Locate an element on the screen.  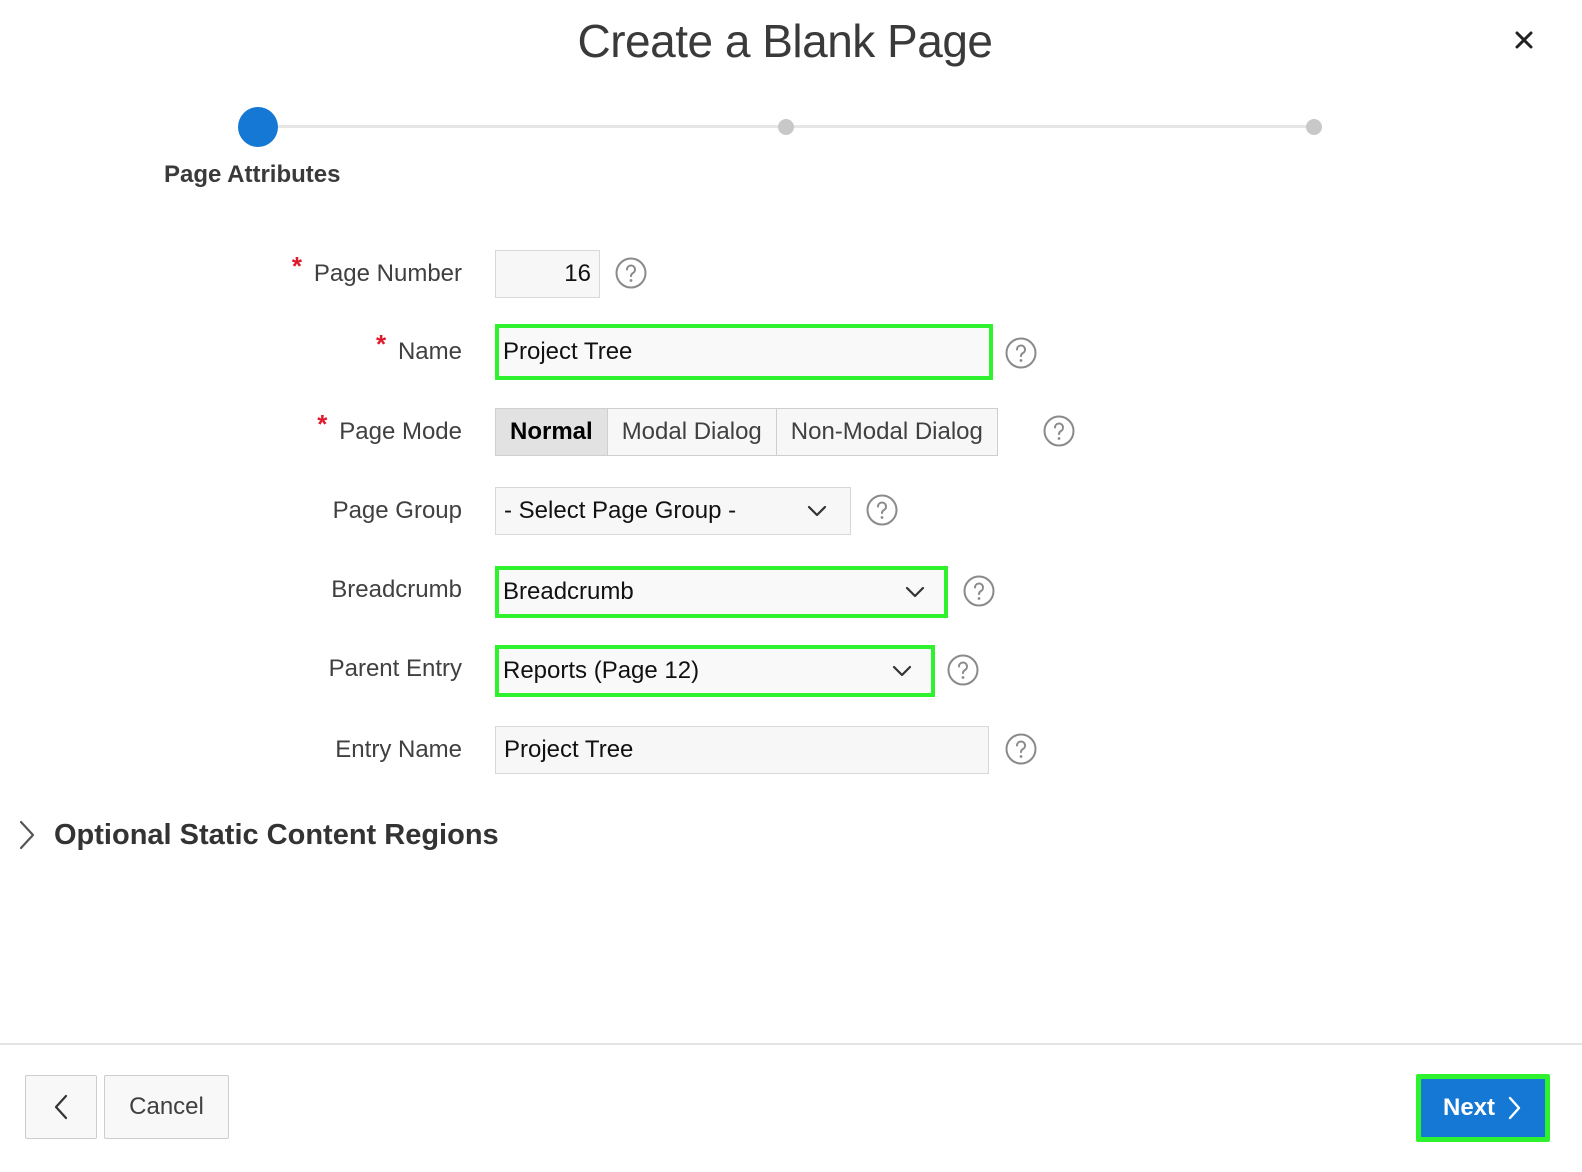
page-mode-help-button is located at coordinates (1059, 431).